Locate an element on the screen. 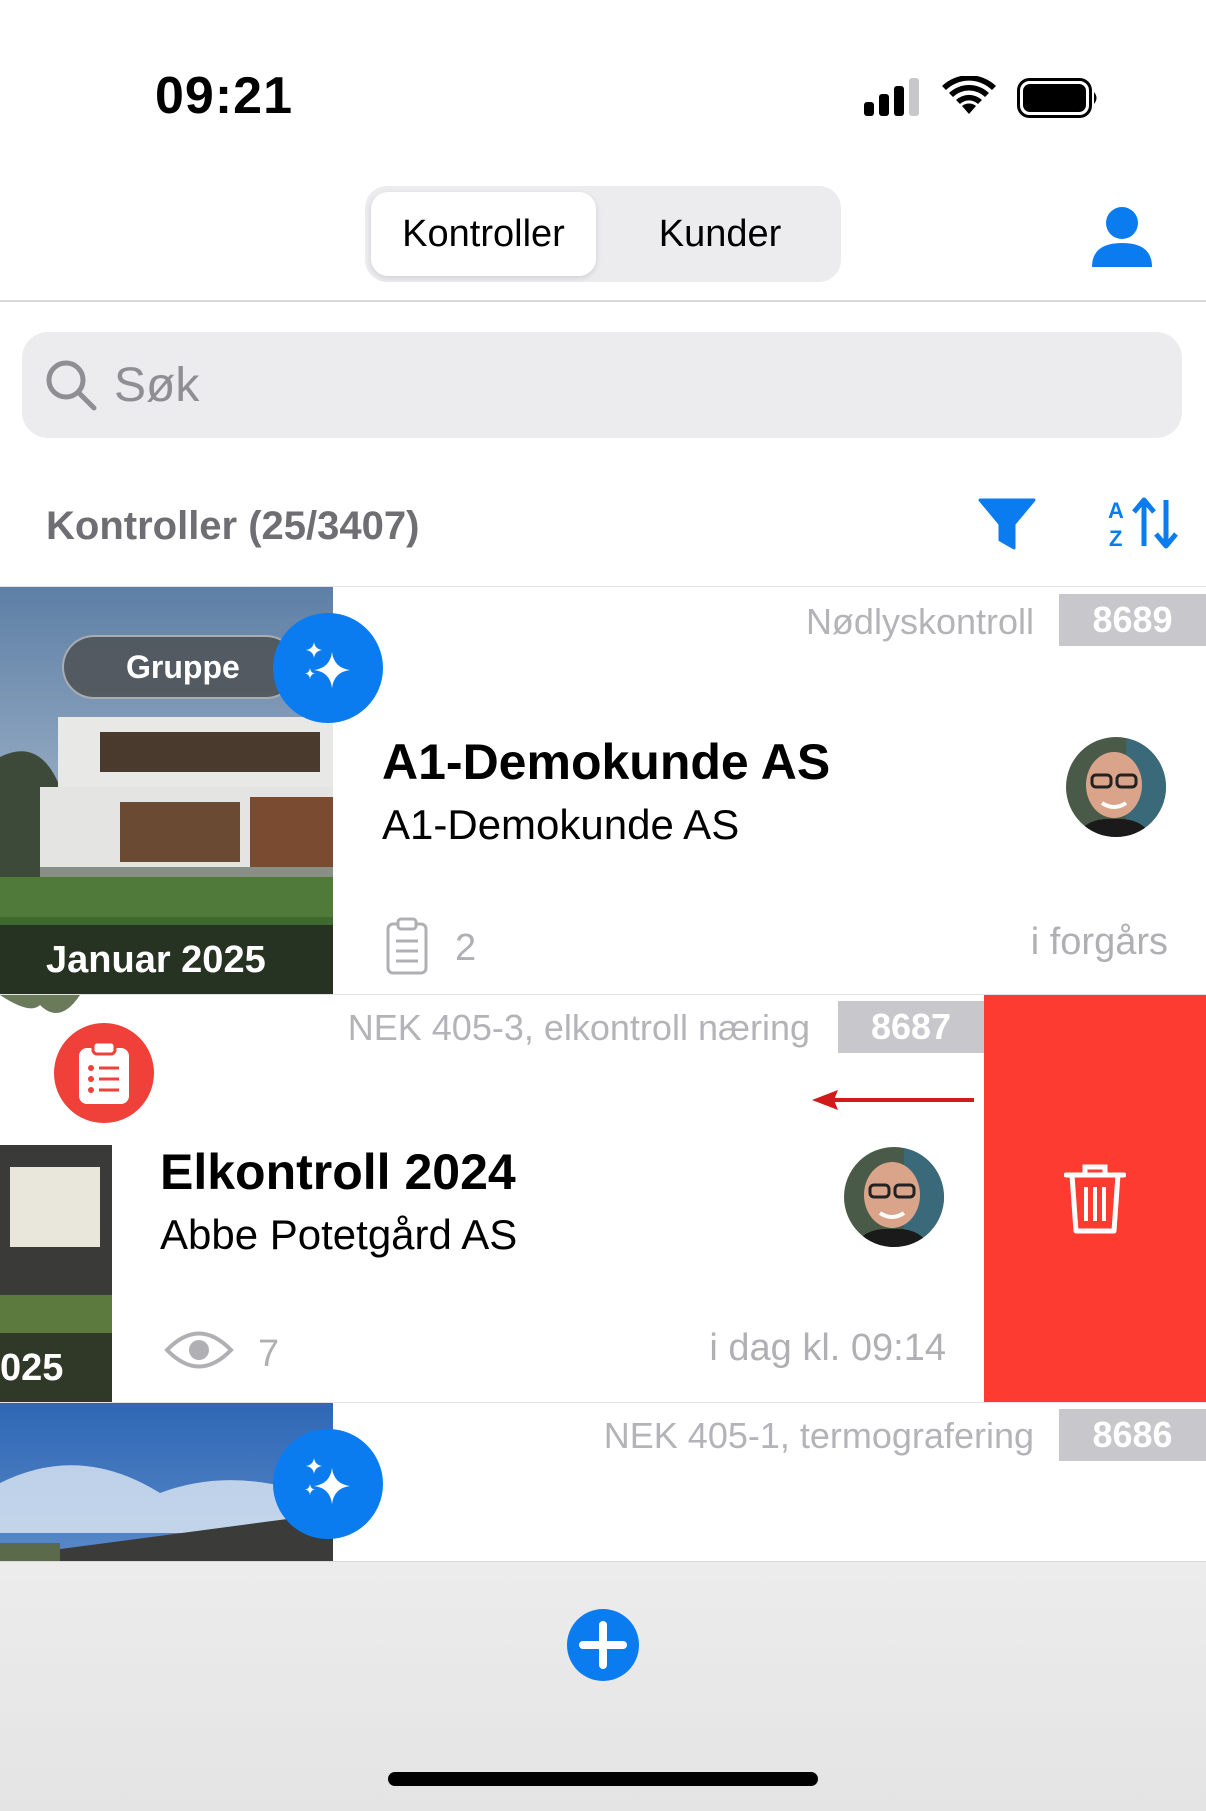 The height and width of the screenshot is (1811, 1206). list-title: Kontroller (25/3407) is located at coordinates (233, 526).